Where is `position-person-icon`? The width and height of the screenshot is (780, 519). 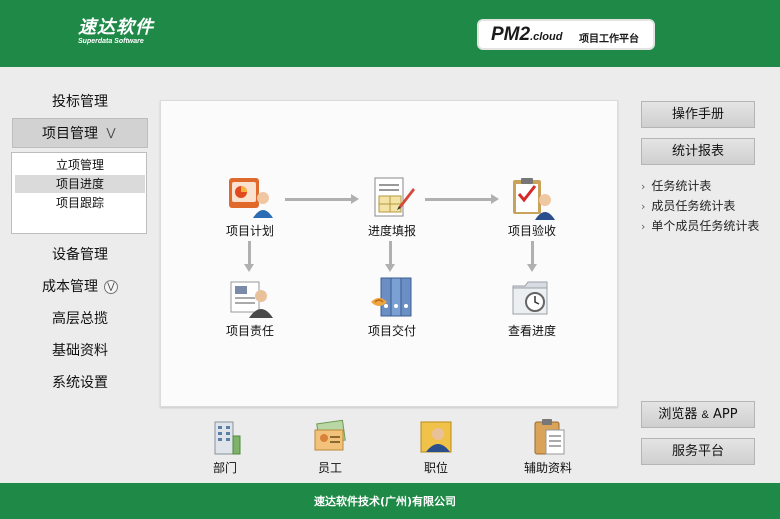
position-person-icon is located at coordinates (436, 437).